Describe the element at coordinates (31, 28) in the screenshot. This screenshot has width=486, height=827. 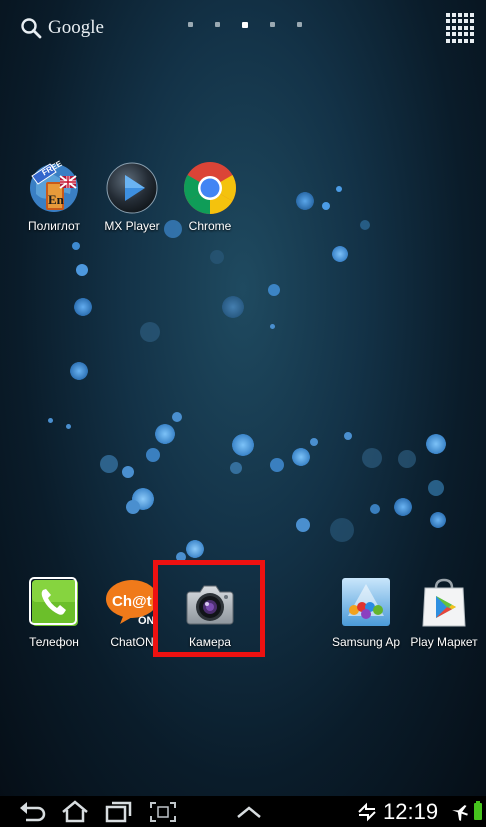
I see `search-icon` at that location.